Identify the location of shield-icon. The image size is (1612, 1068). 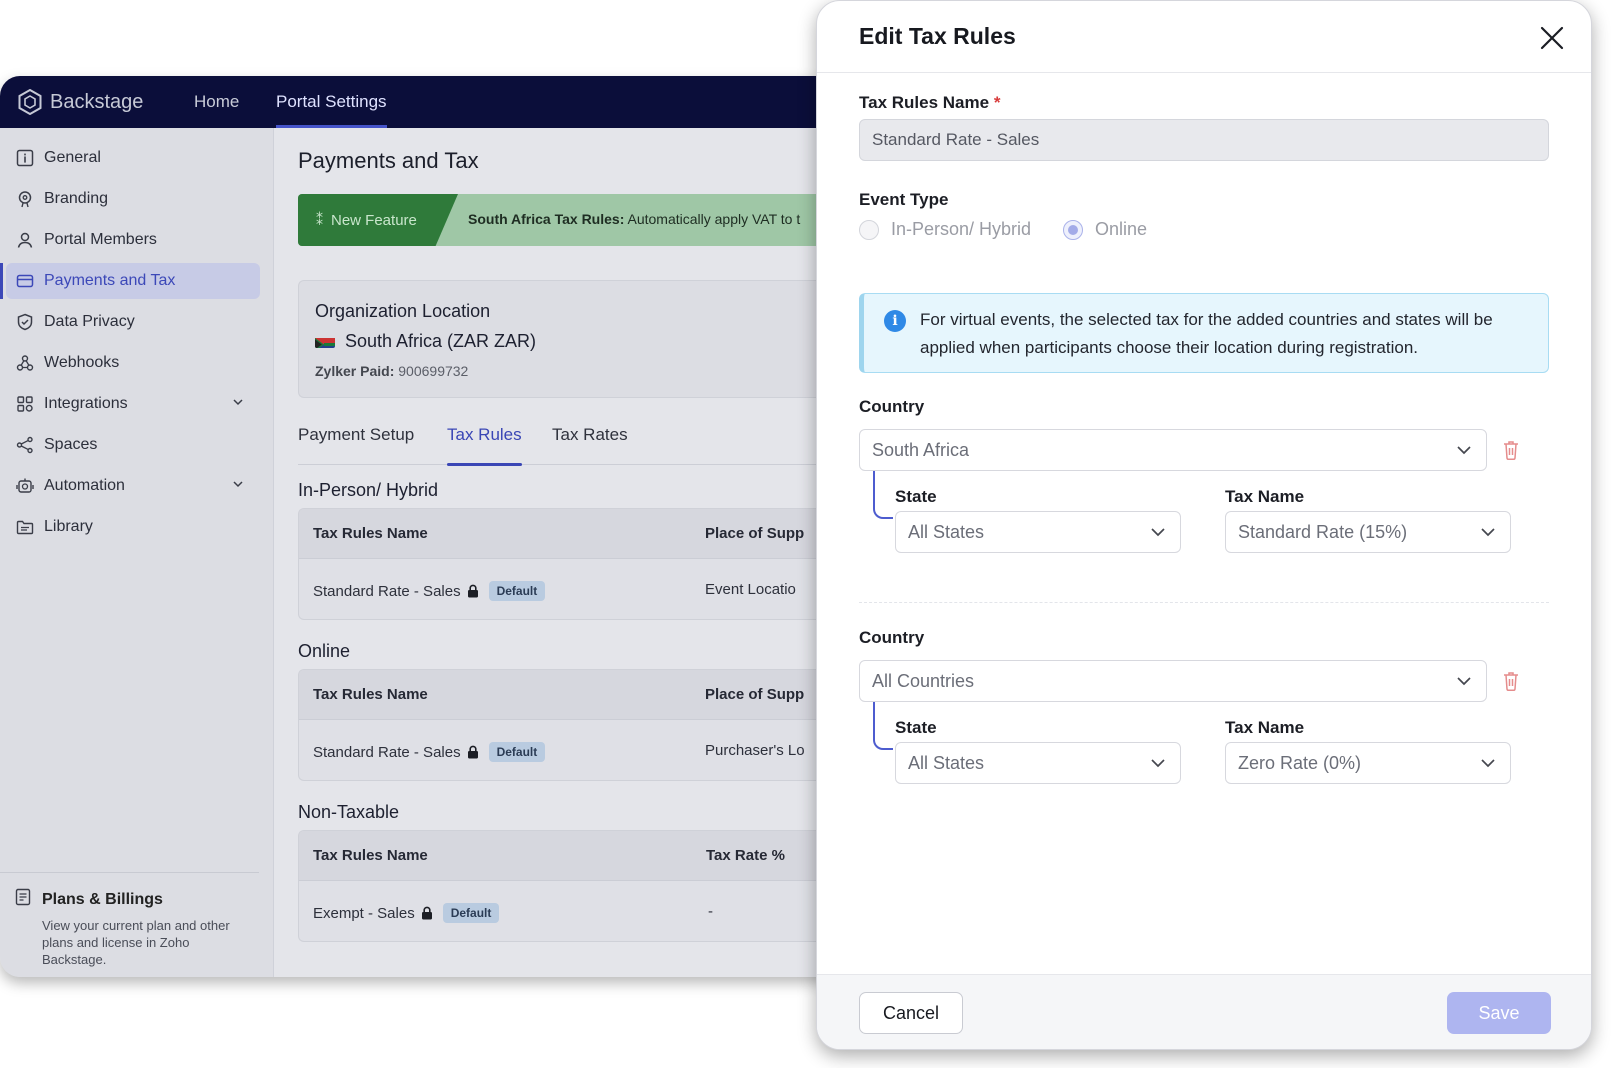
(25, 322).